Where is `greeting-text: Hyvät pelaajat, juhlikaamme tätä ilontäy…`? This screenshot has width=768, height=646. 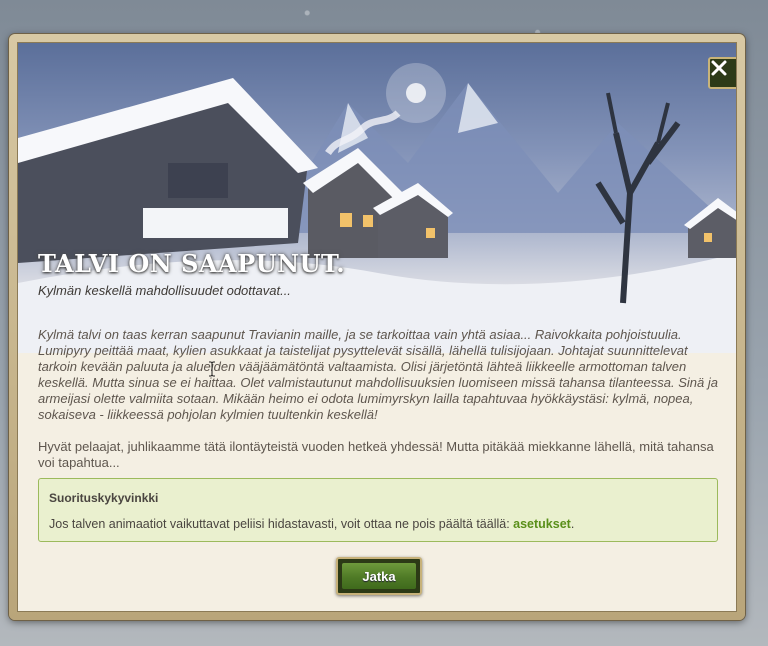
greeting-text: Hyvät pelaajat, juhlikaamme tätä ilontäy… is located at coordinates (376, 454).